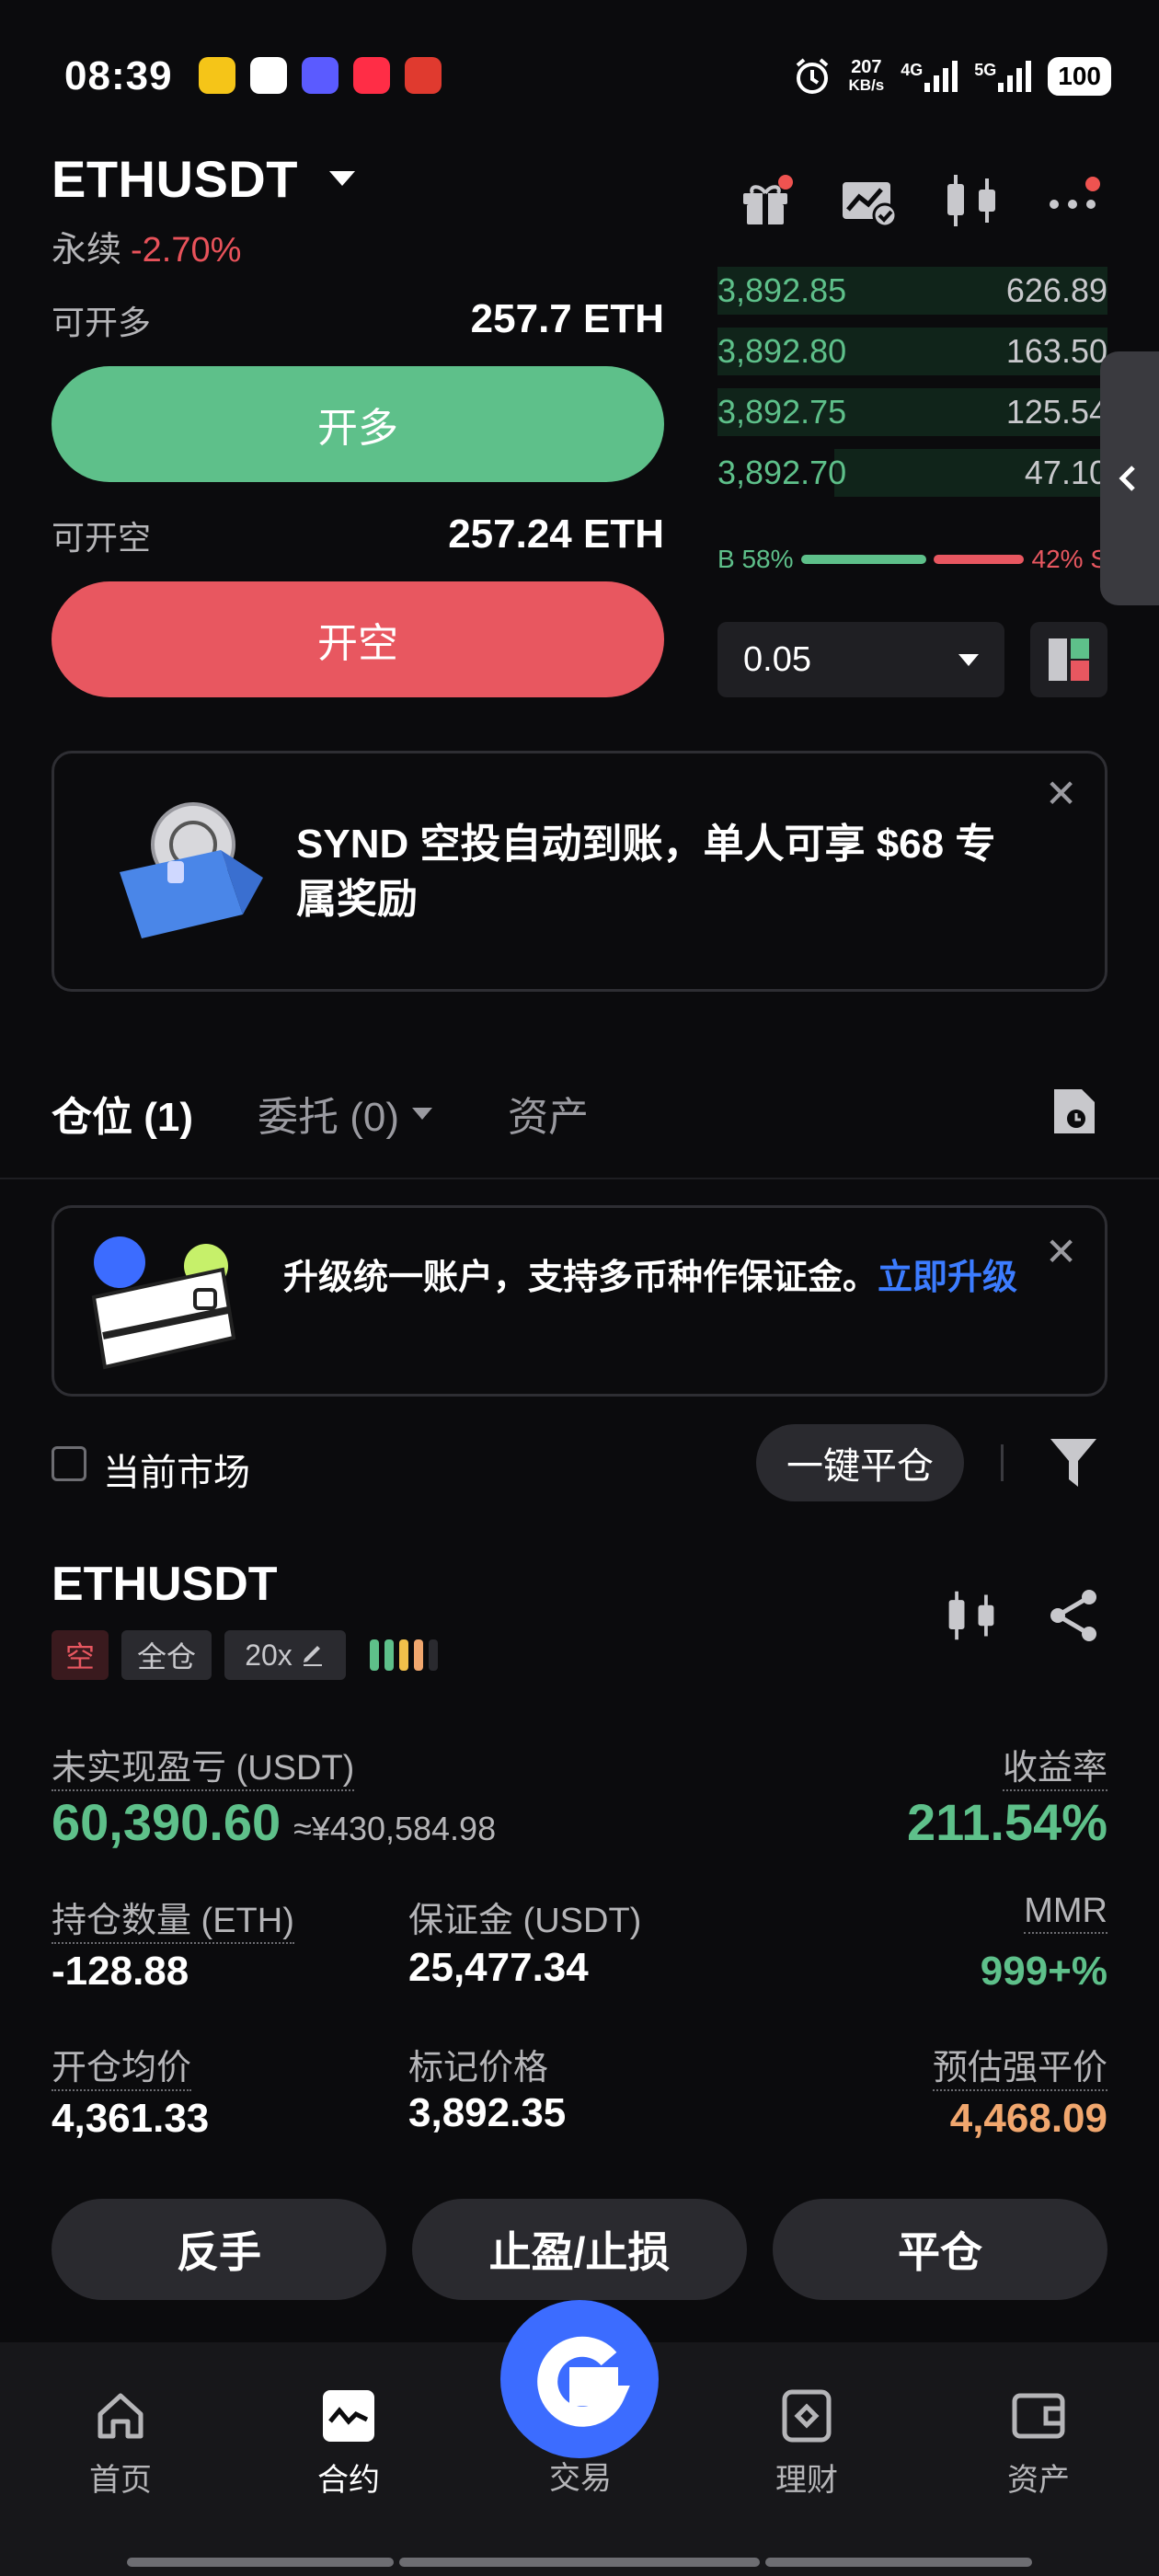 The height and width of the screenshot is (2576, 1159). I want to click on bid-qty: 163.50, so click(1056, 351).